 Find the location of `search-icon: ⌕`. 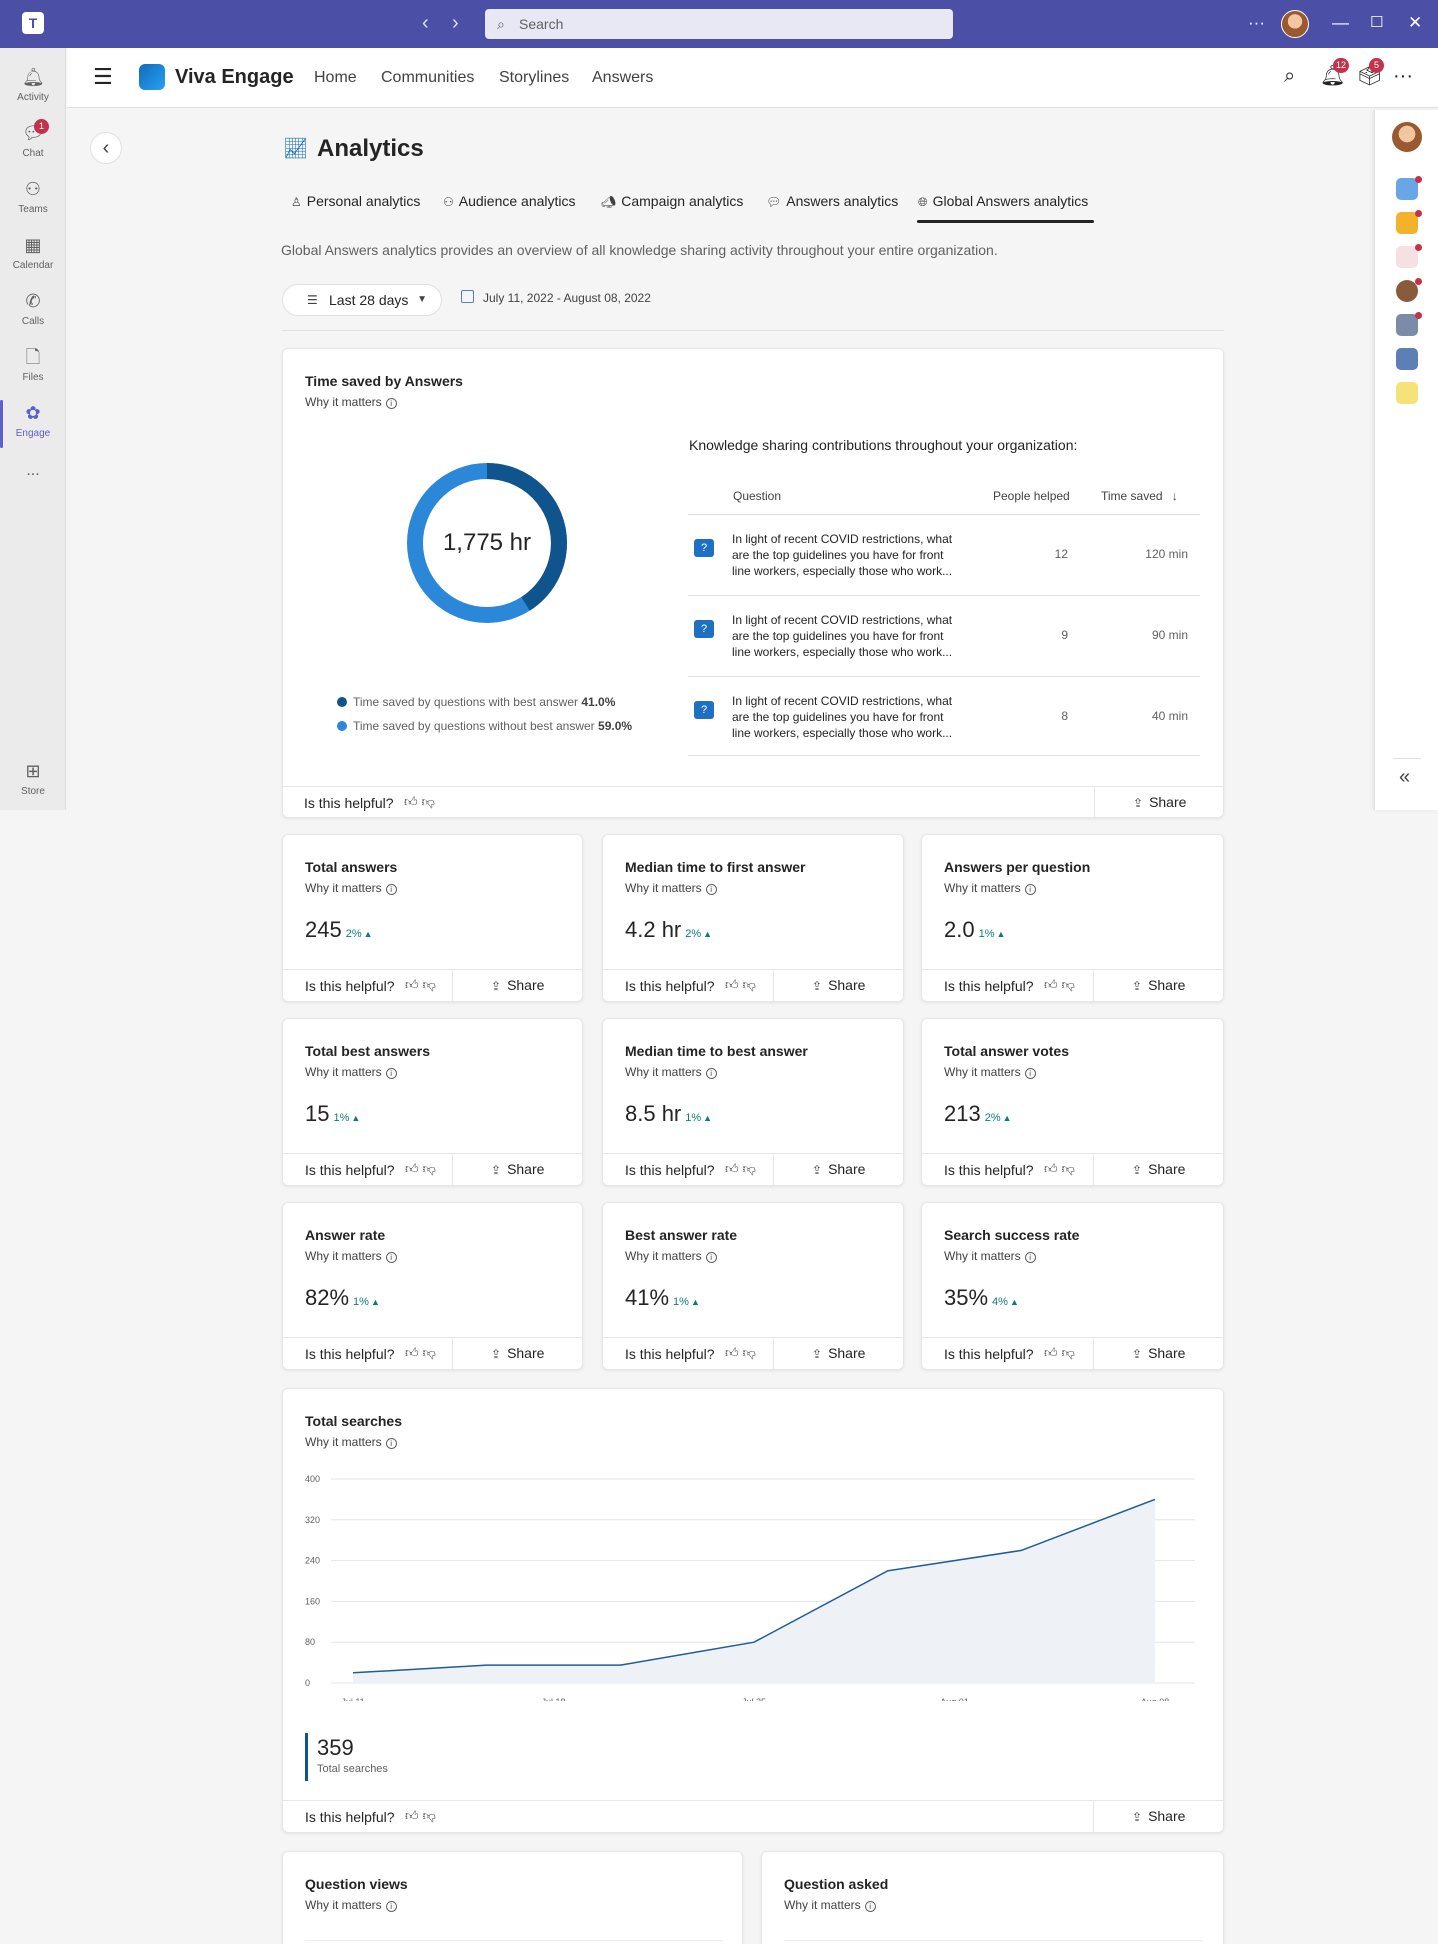

search-icon: ⌕ is located at coordinates (1289, 76).